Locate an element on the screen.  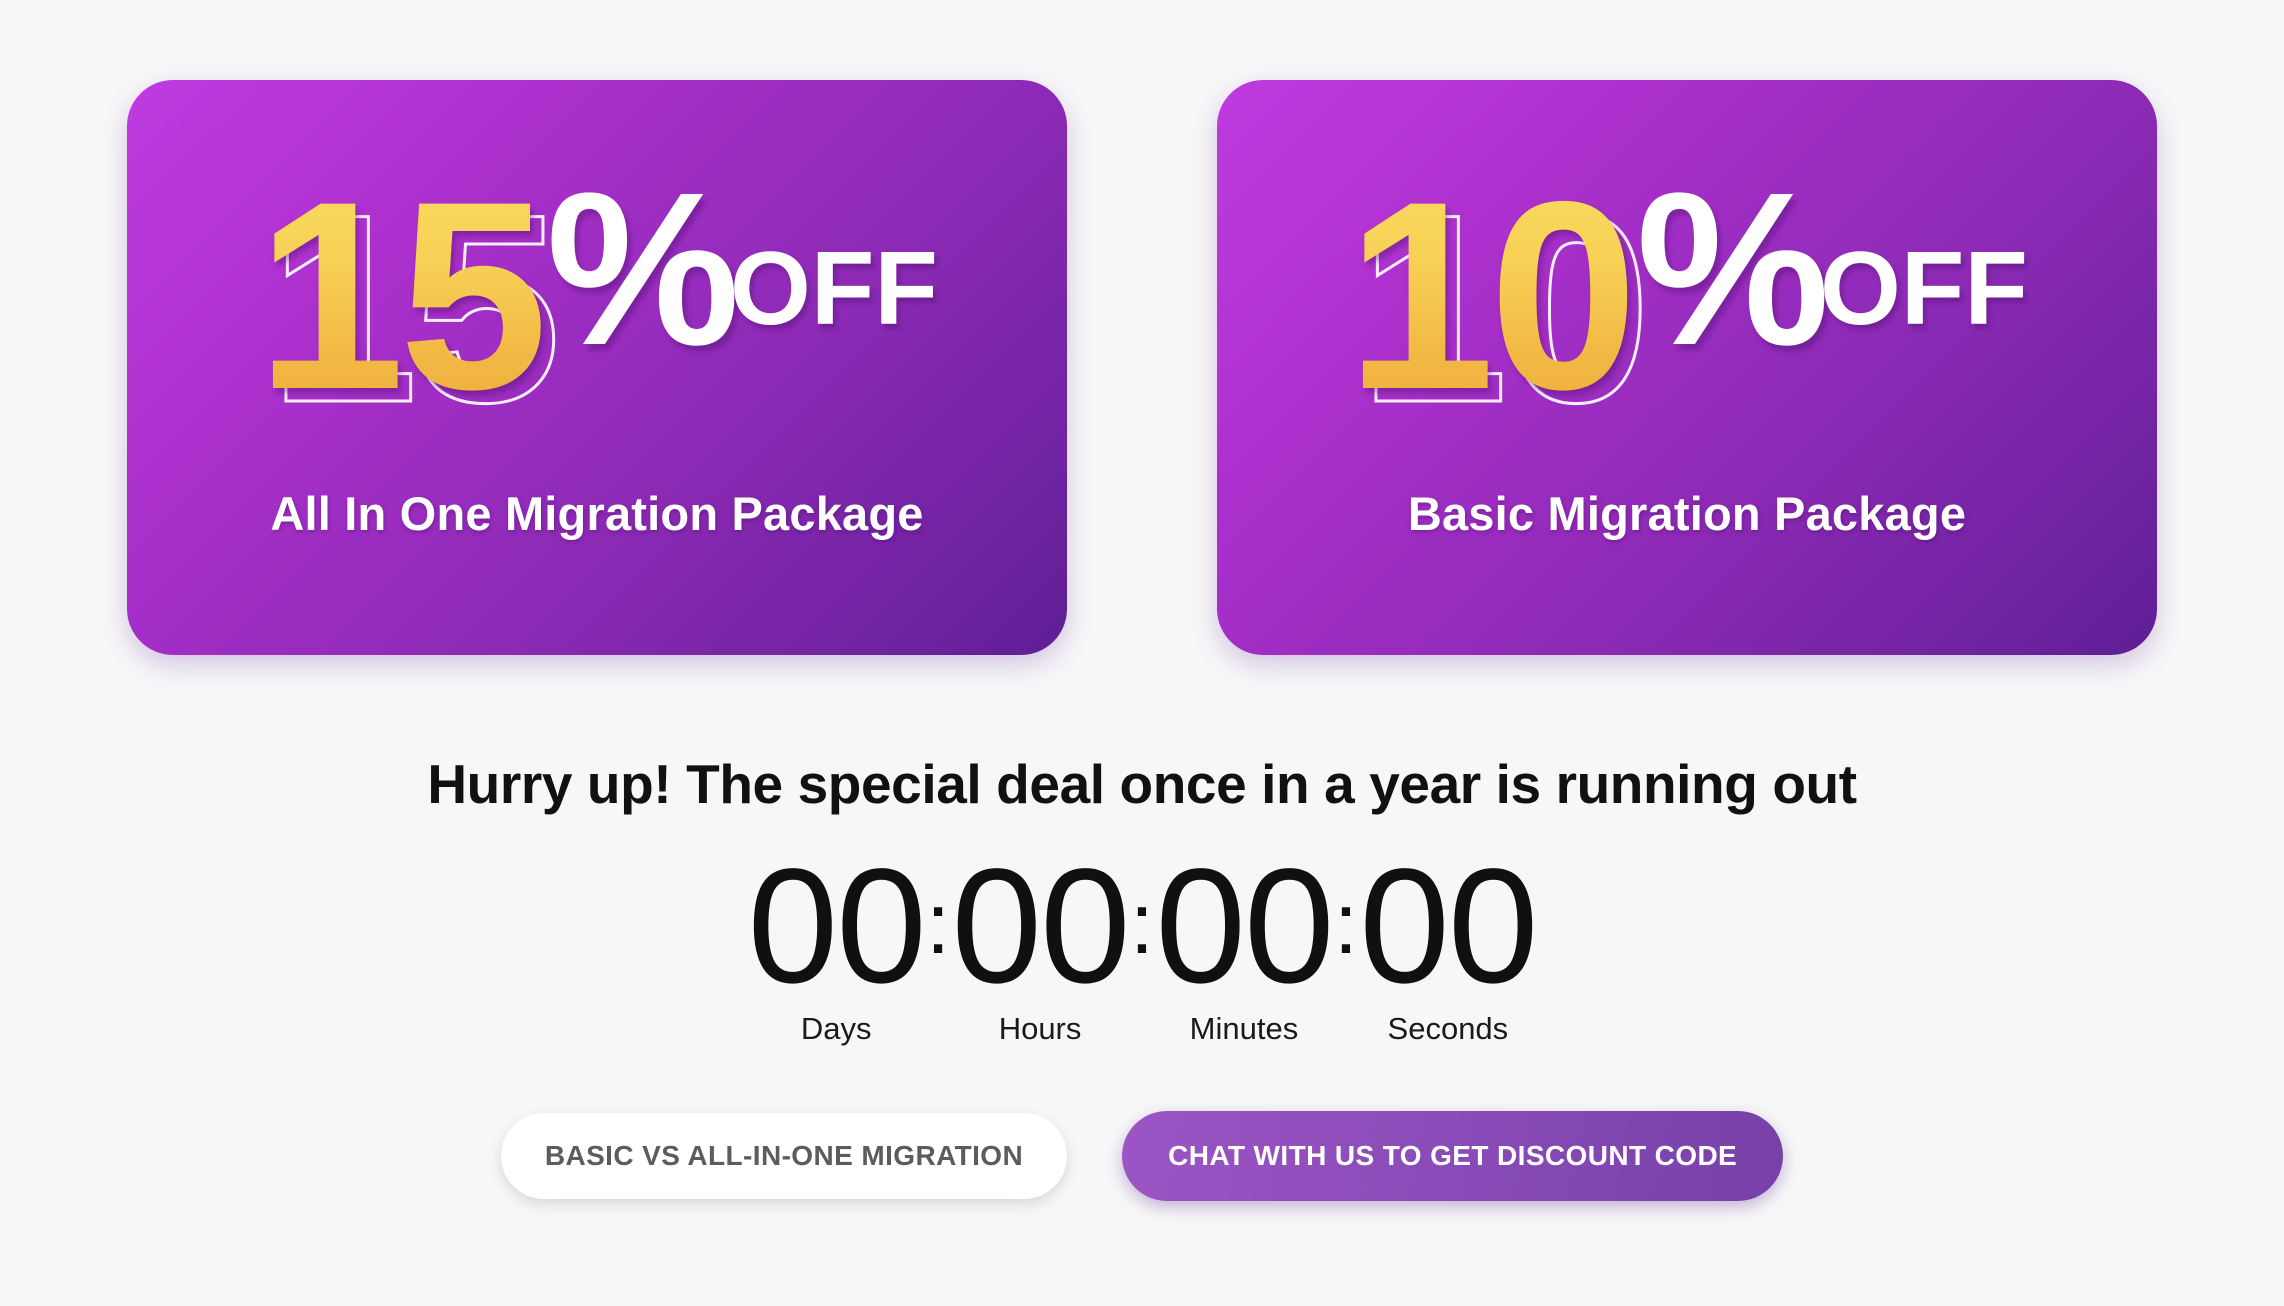
discount-number-2: 10 is located at coordinates (1492, 295).